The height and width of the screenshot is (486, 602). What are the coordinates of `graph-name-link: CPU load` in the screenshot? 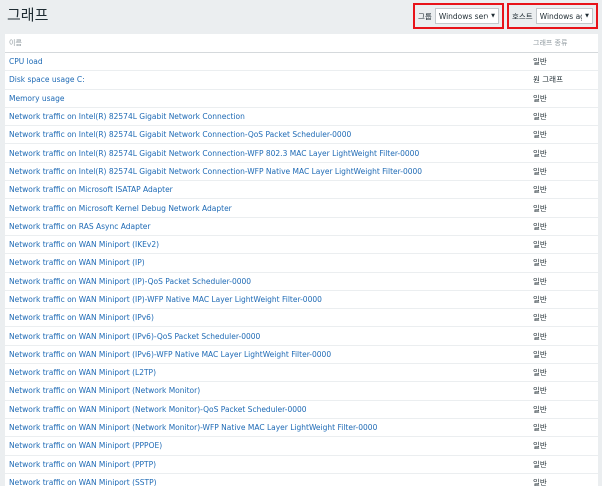 It's located at (268, 61).